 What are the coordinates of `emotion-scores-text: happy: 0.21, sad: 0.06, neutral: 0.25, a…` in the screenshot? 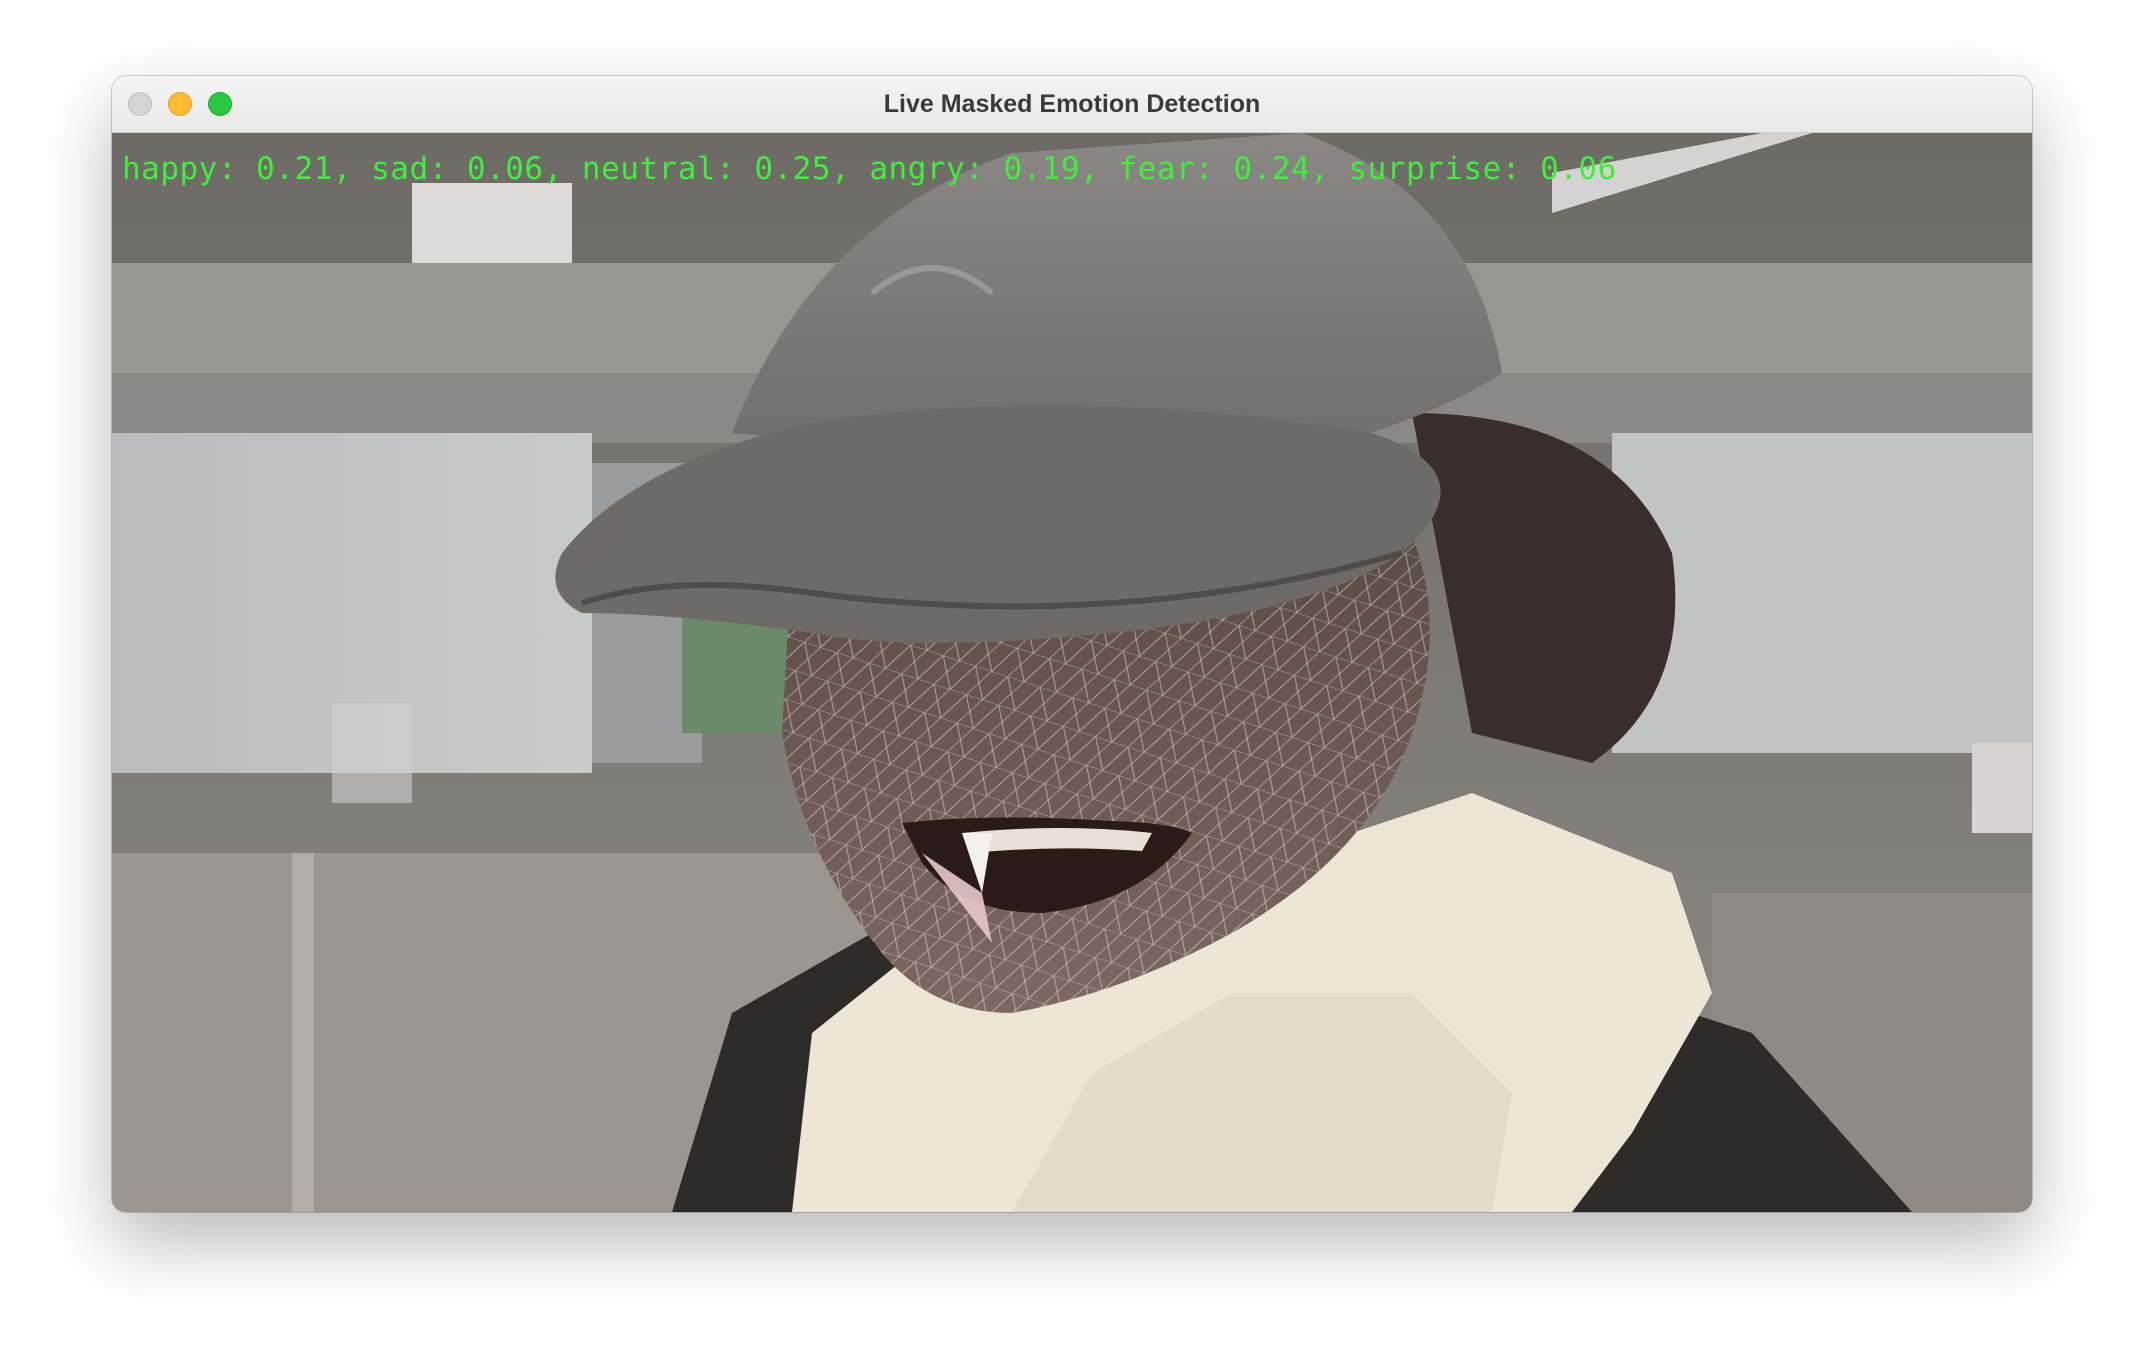 It's located at (869, 169).